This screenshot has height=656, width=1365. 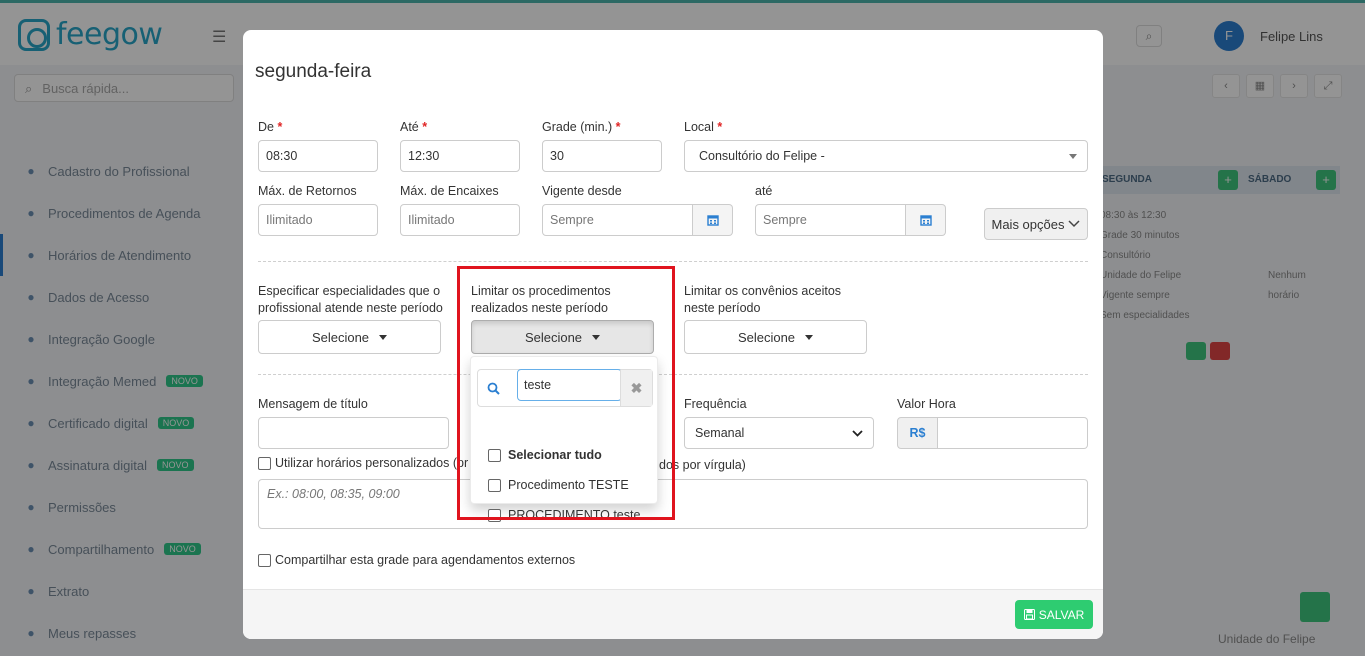 What do you see at coordinates (1029, 614) in the screenshot?
I see `save-icon` at bounding box center [1029, 614].